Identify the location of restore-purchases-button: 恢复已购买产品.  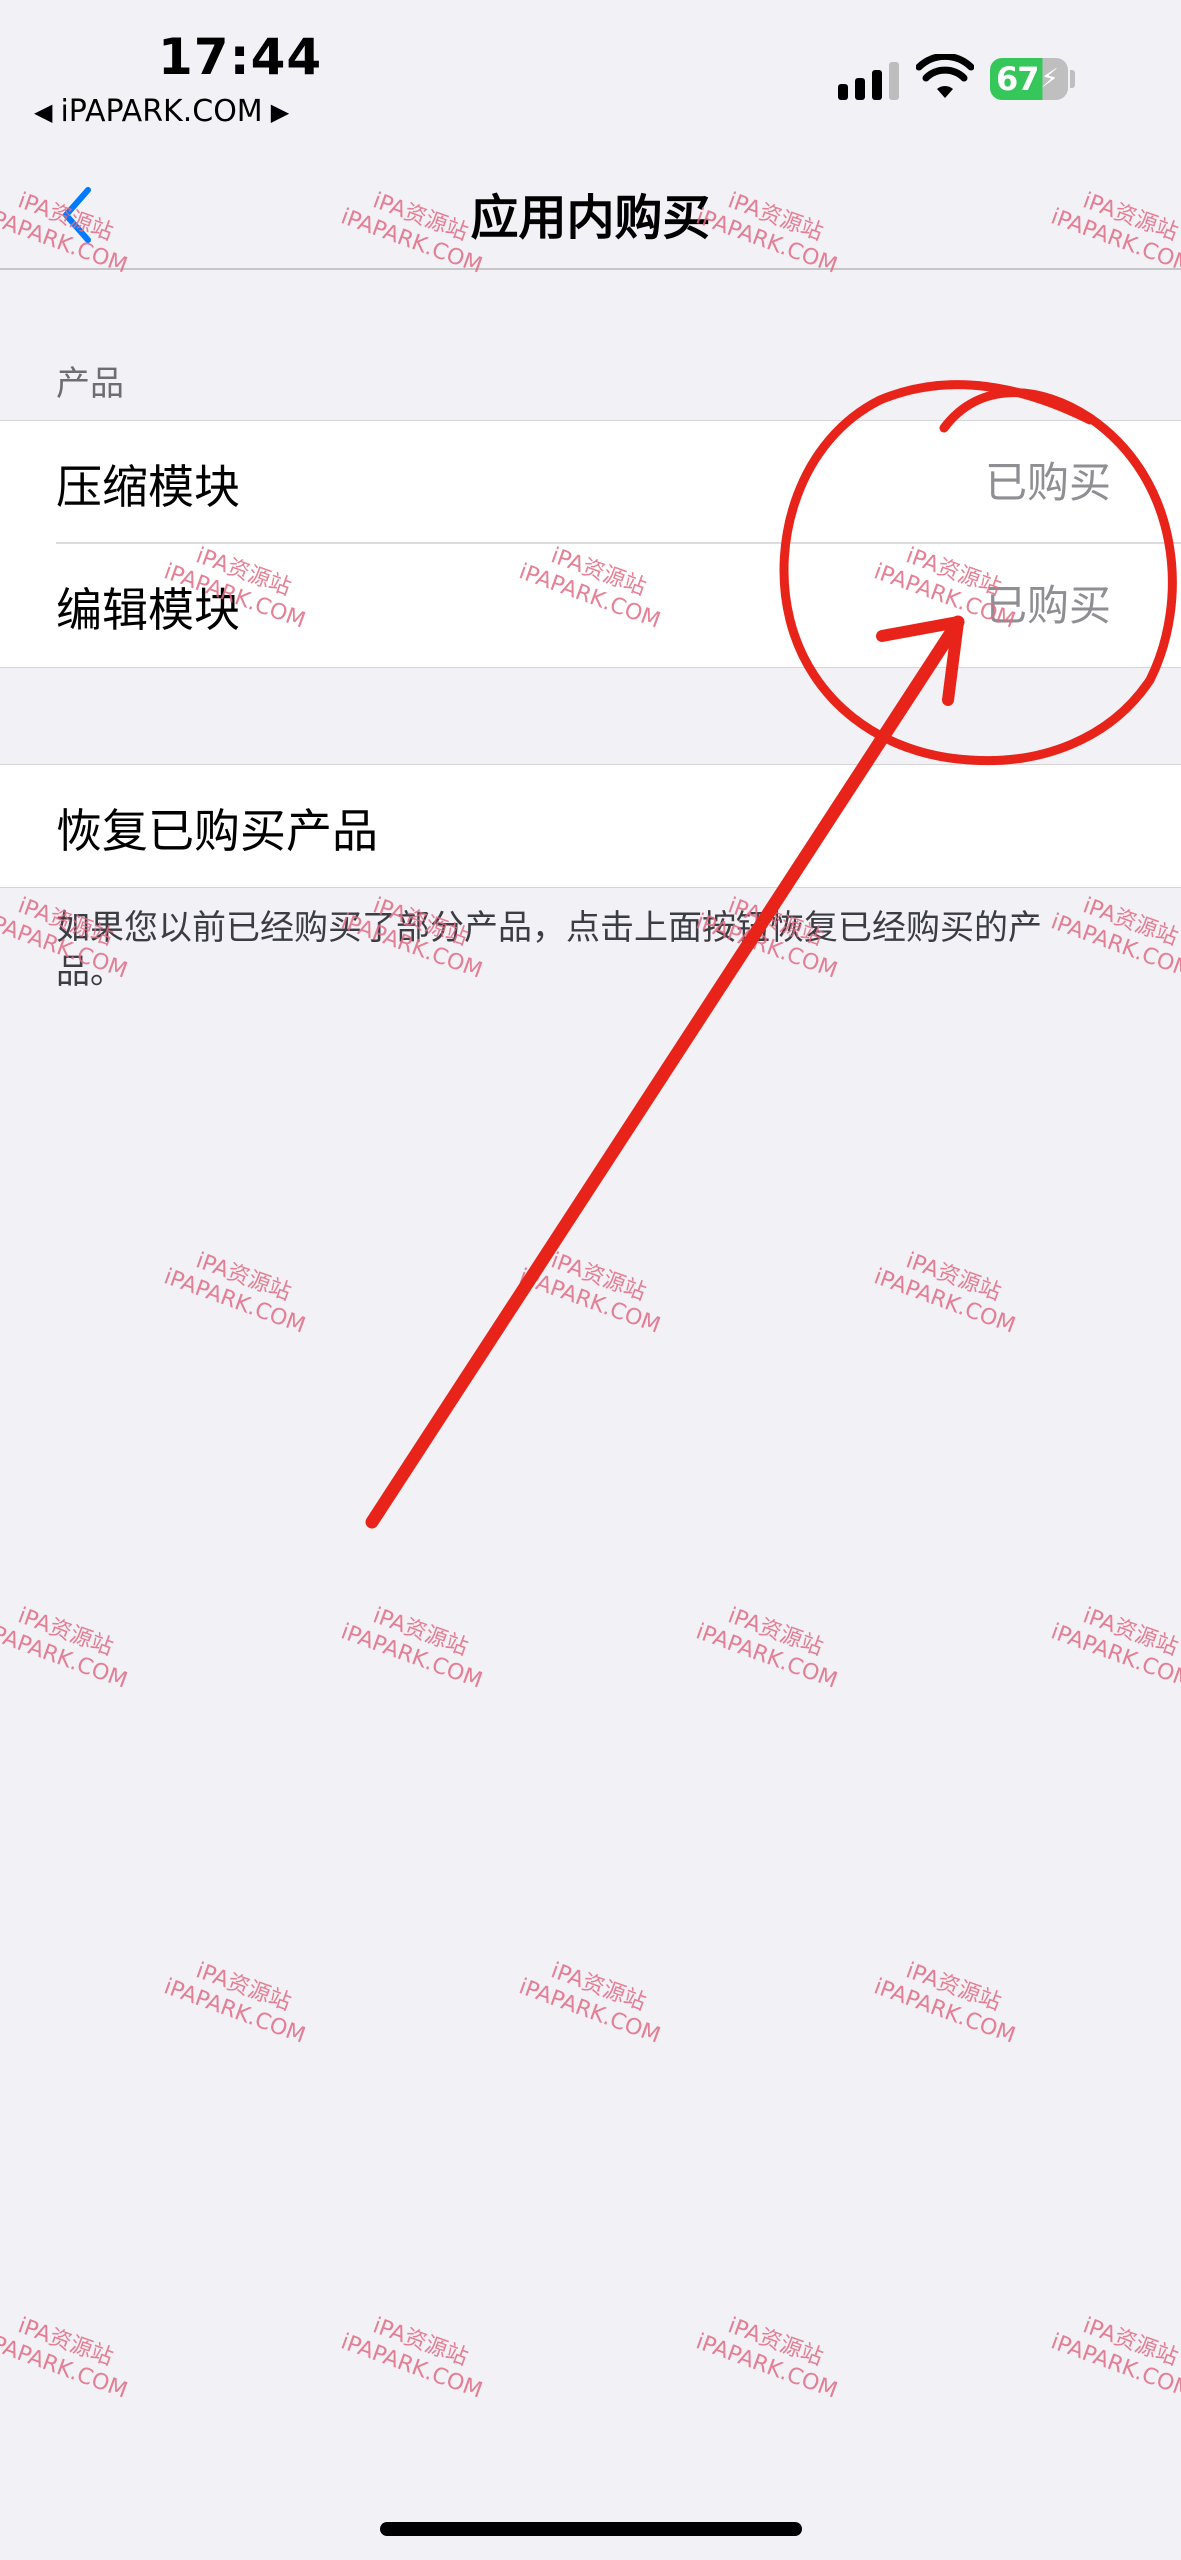
(590, 826).